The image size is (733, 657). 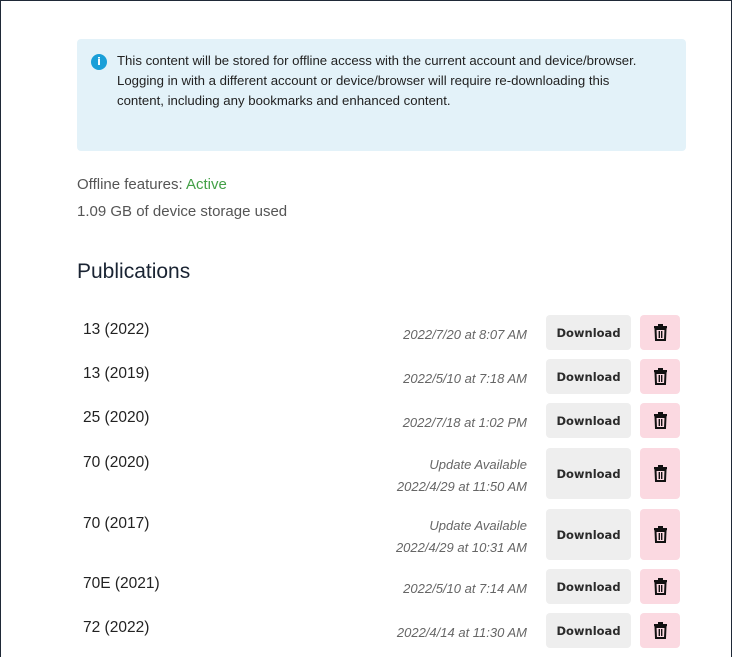 I want to click on publications-heading: Publications, so click(x=134, y=271).